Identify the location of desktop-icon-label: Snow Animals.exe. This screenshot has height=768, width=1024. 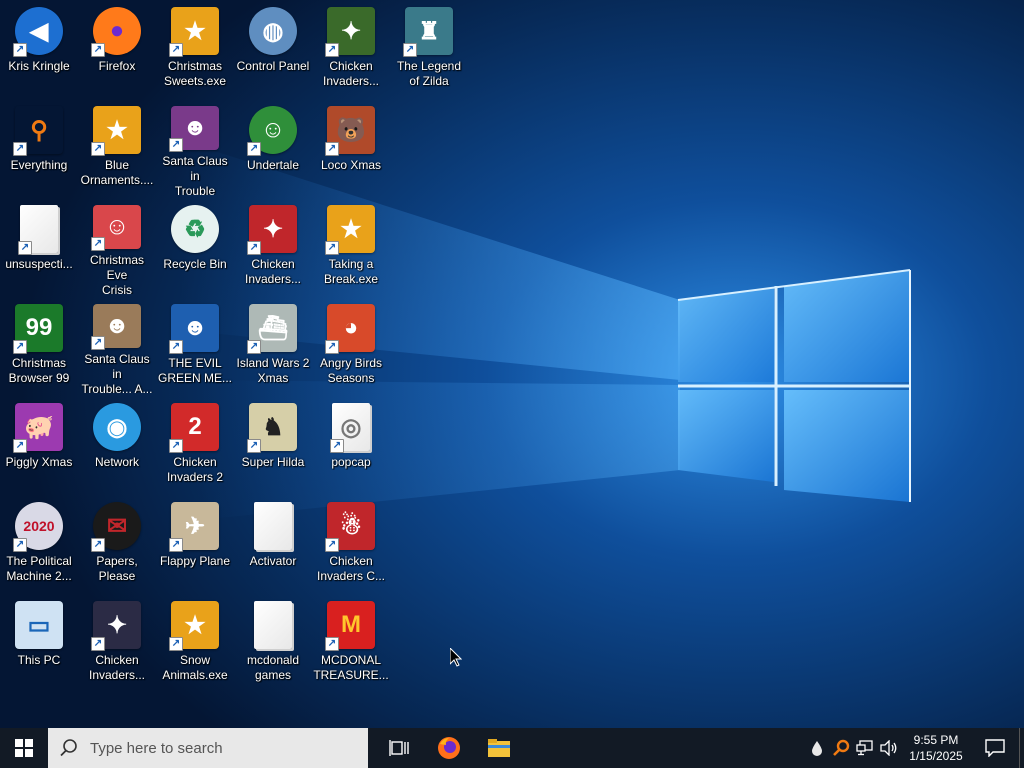
(195, 667).